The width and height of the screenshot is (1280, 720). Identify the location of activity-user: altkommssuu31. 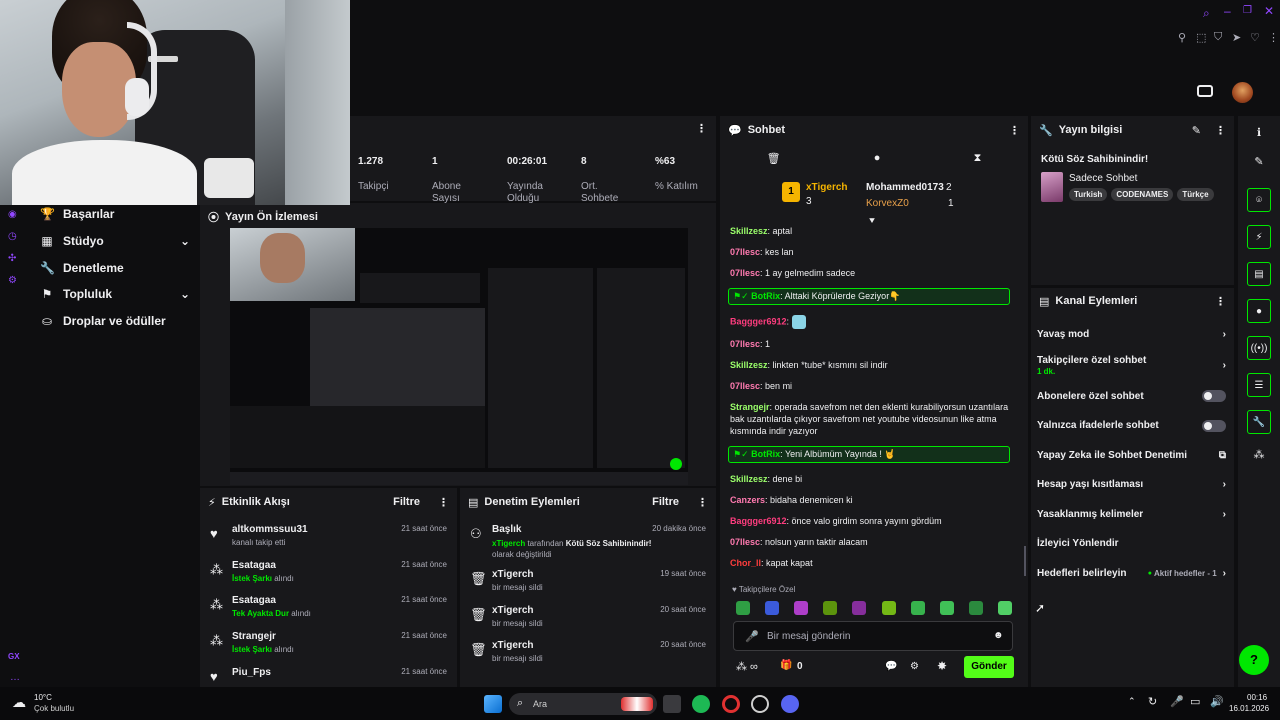
(316, 529).